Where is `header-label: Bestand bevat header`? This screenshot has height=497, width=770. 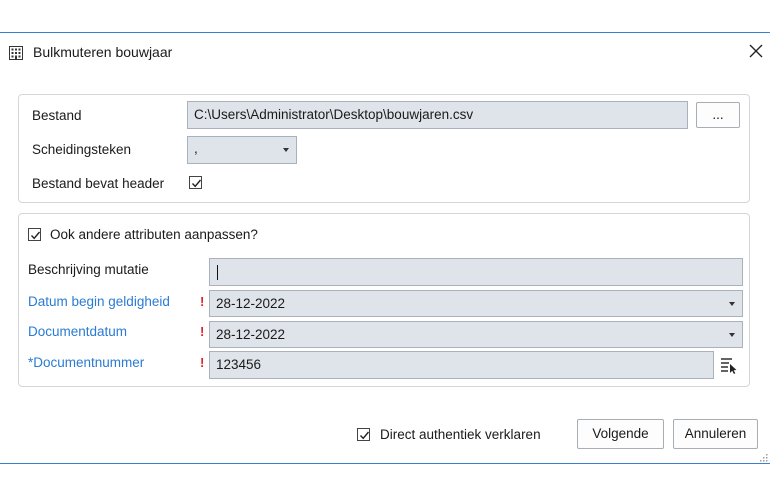
header-label: Bestand bevat header is located at coordinates (98, 183).